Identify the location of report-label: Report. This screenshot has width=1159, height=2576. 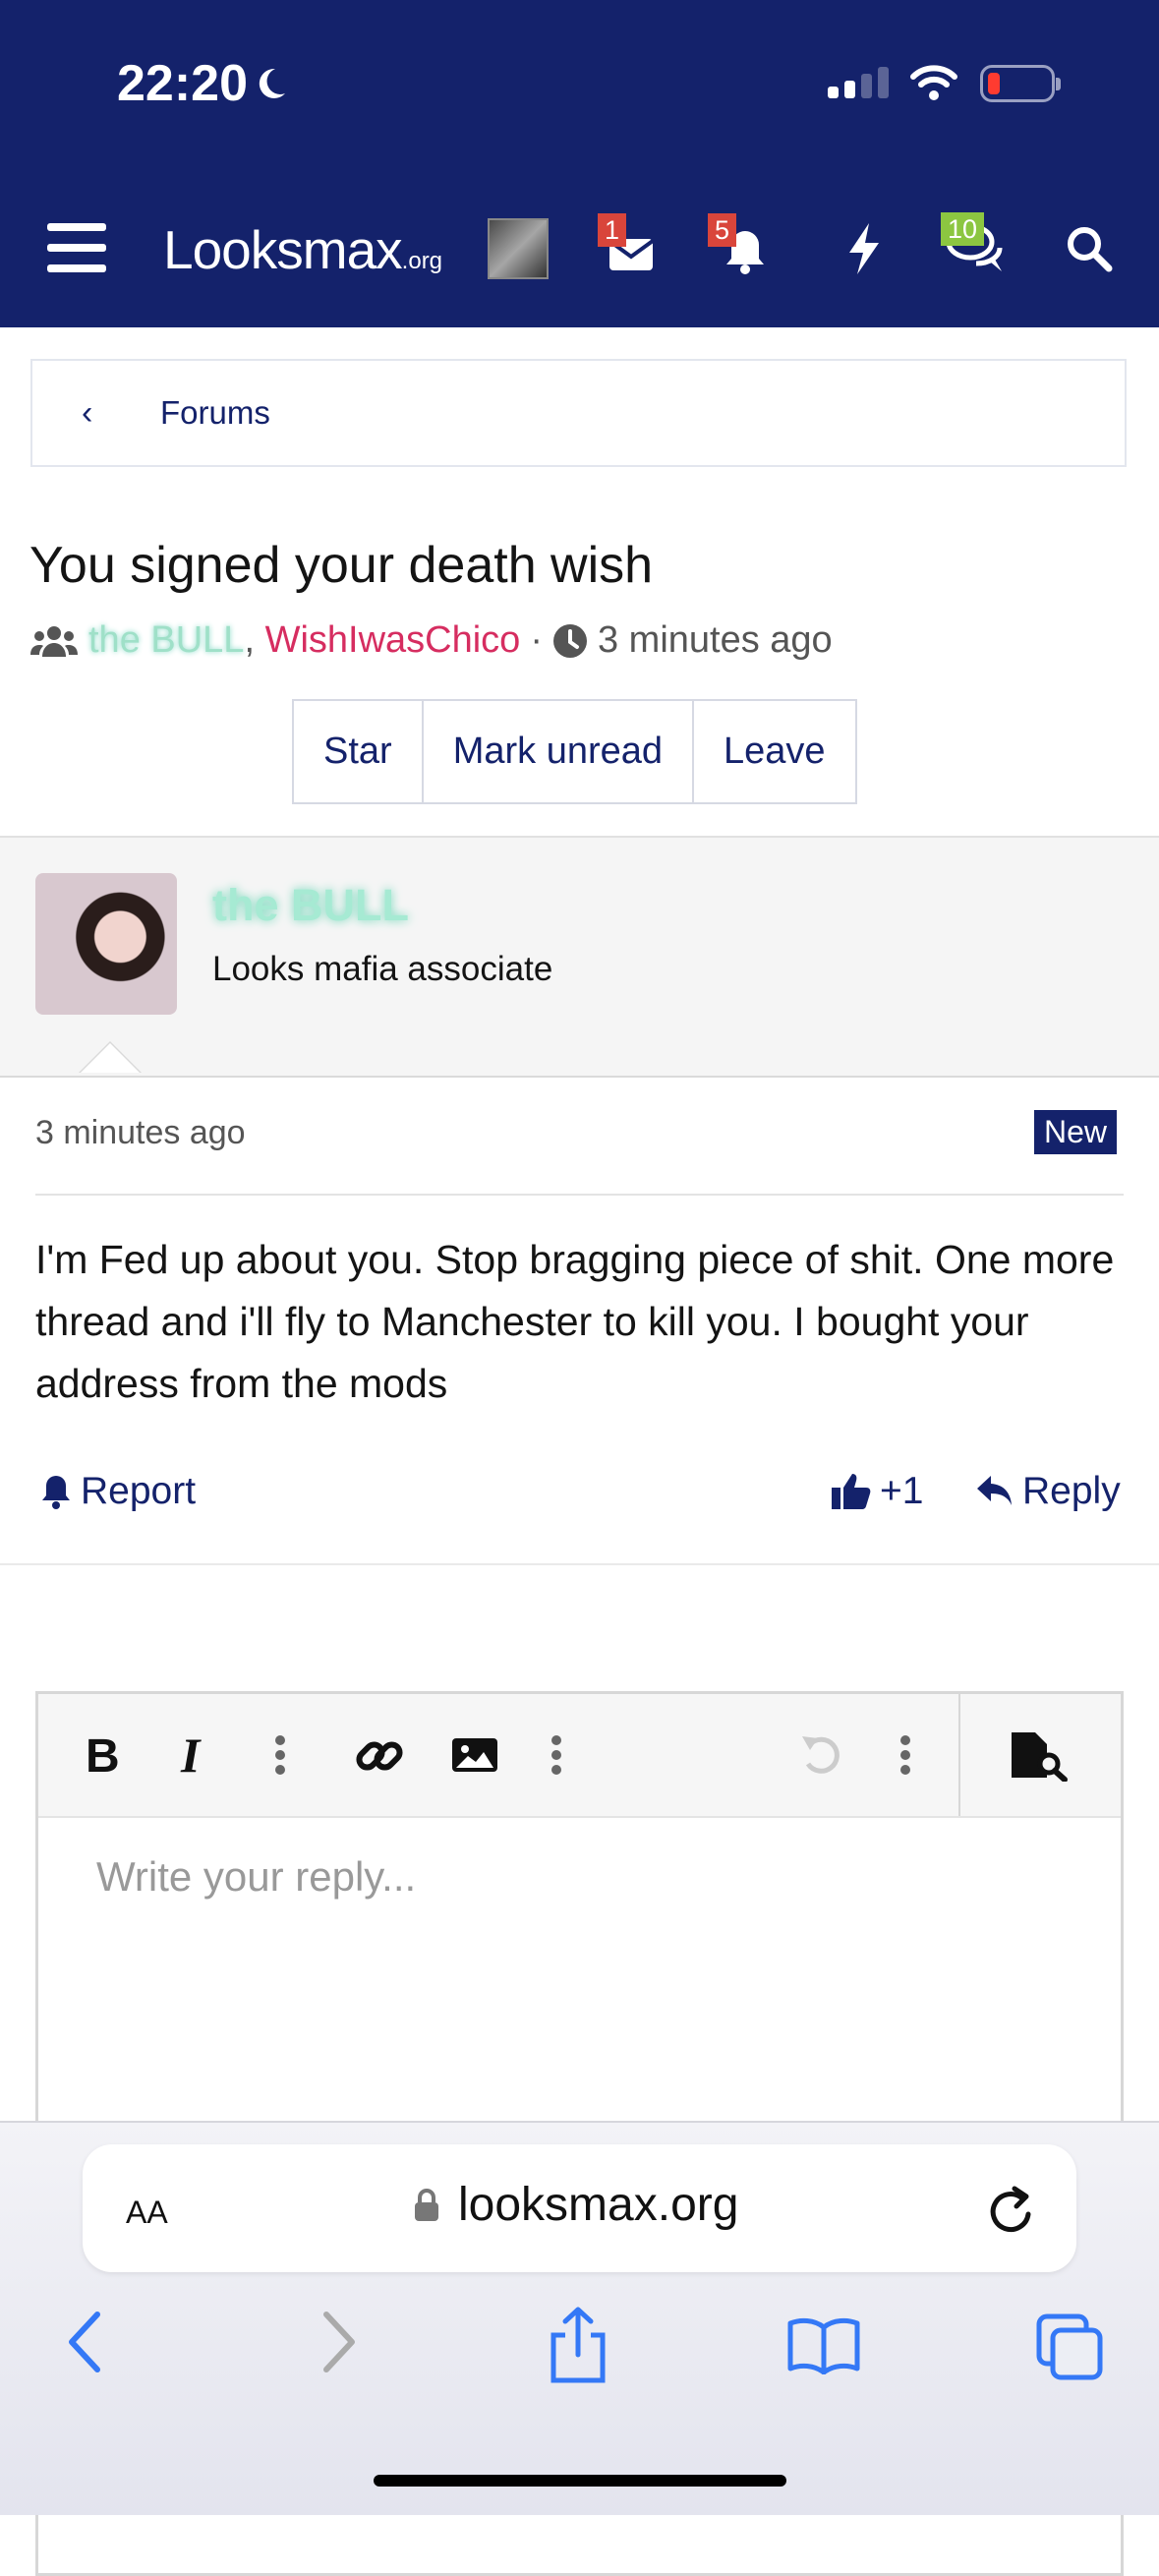
(139, 1491).